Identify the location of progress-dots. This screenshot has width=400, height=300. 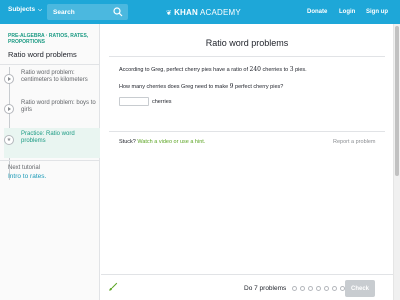
(318, 288).